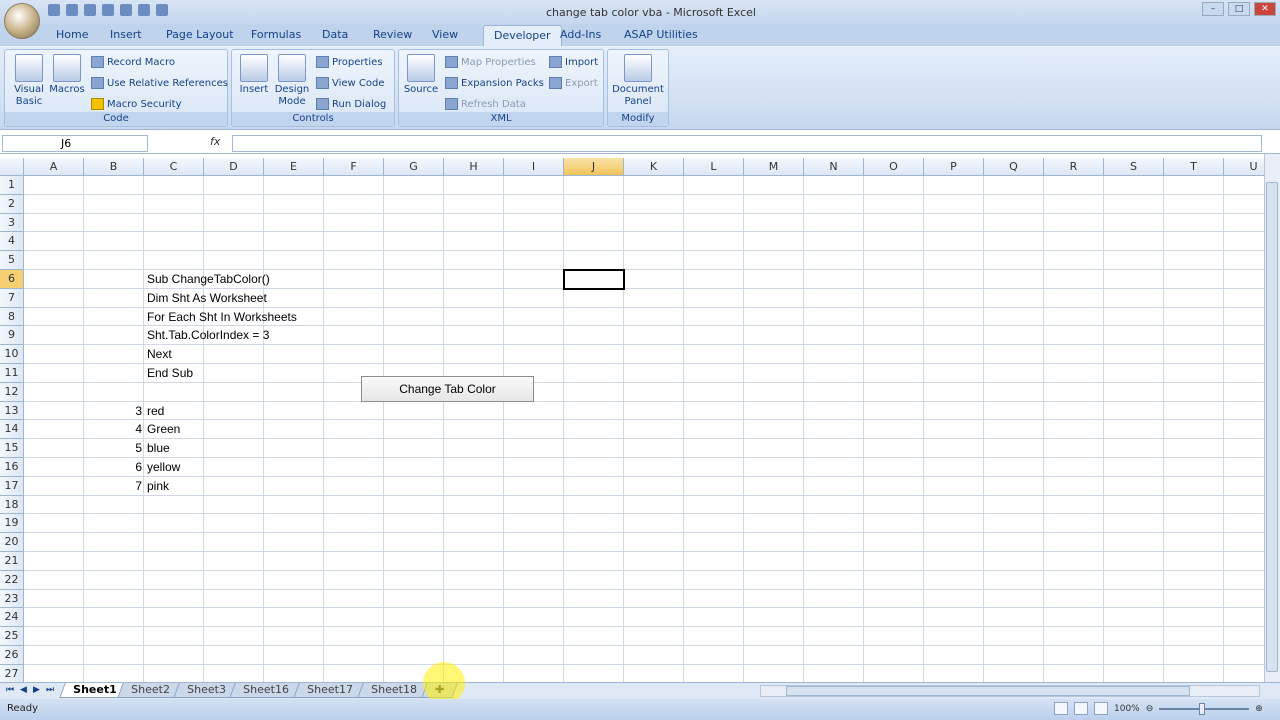 This screenshot has height=720, width=1280. Describe the element at coordinates (114, 486) in the screenshot. I see `cell-B17: 7` at that location.